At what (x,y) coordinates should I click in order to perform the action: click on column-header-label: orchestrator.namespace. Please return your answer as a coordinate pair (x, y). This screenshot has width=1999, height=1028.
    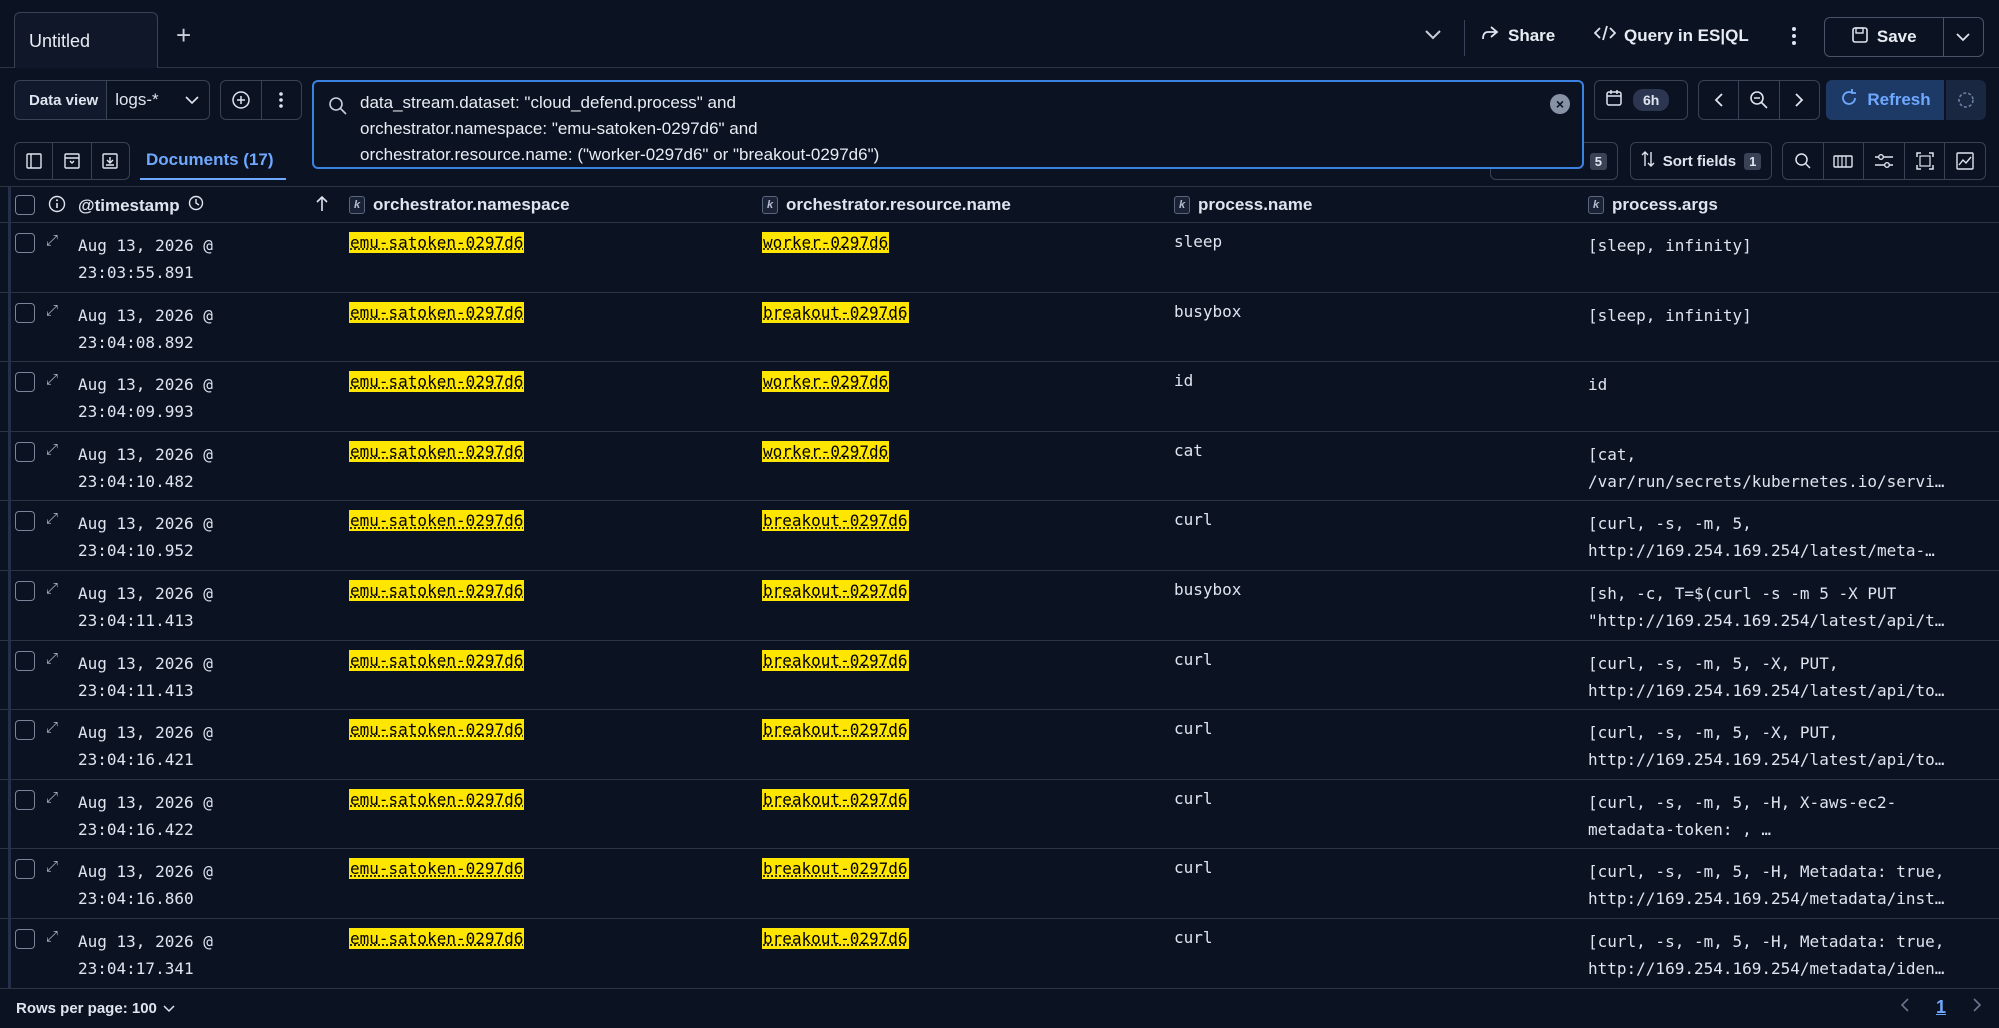
    Looking at the image, I should click on (471, 204).